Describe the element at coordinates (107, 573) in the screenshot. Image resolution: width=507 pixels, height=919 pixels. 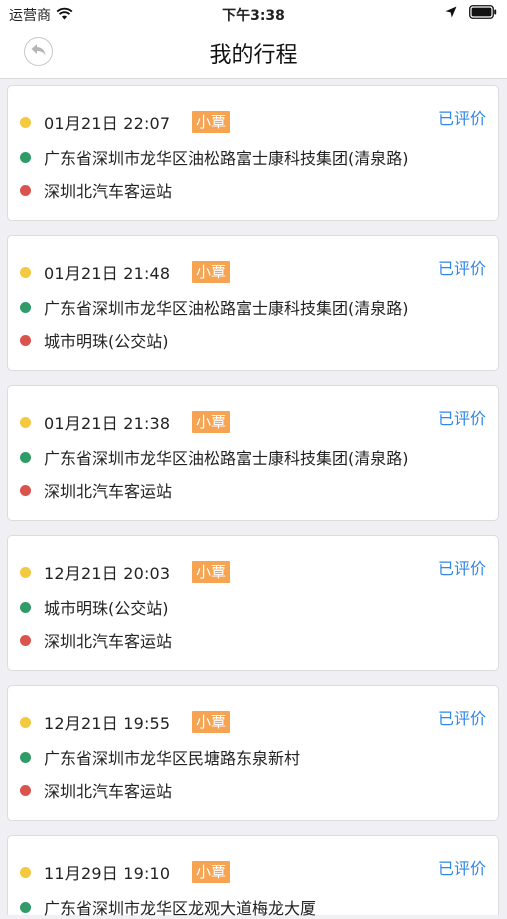
I see `trip-time: 12月21日 20:03` at that location.